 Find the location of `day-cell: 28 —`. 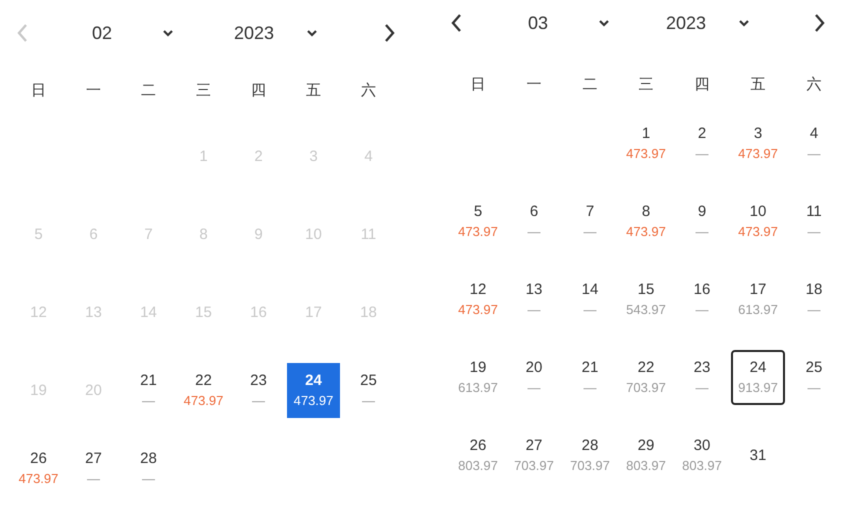

day-cell: 28 — is located at coordinates (148, 468).